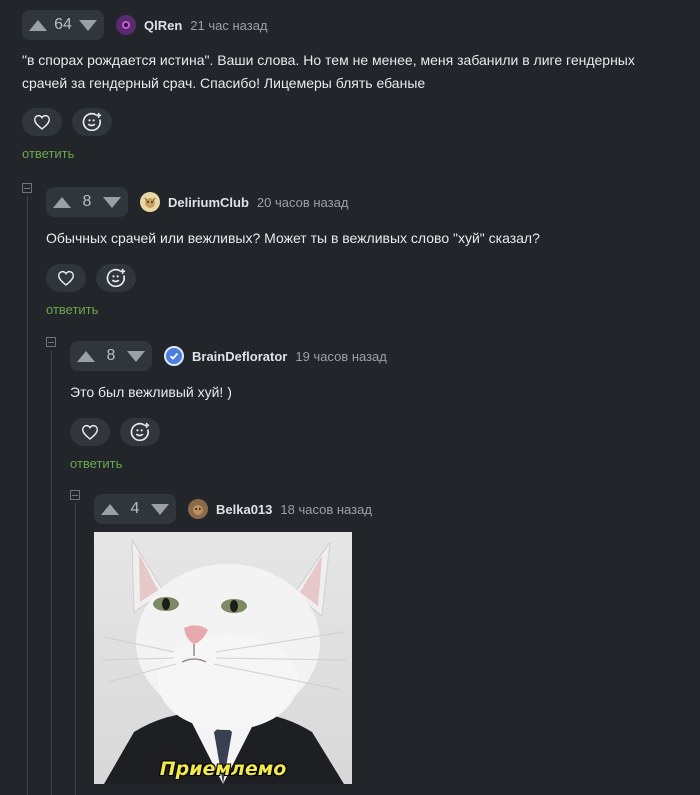 The image size is (700, 795). I want to click on comment-header: 8 BrainDeflorator 19 часов назад, so click(385, 356).